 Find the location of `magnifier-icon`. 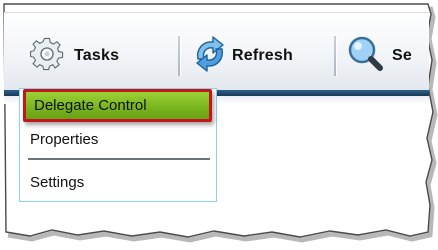

magnifier-icon is located at coordinates (366, 56).